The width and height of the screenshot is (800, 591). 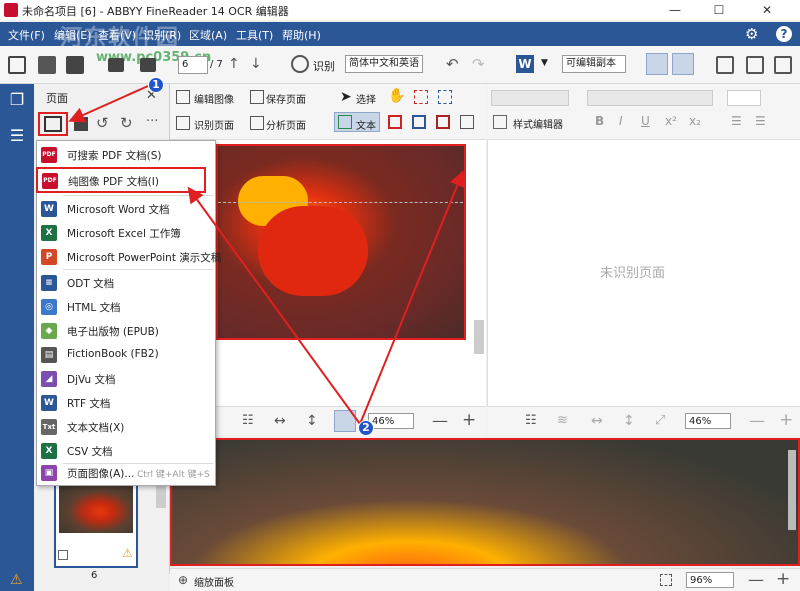 What do you see at coordinates (412, 297) in the screenshot?
I see `arrow-2b` at bounding box center [412, 297].